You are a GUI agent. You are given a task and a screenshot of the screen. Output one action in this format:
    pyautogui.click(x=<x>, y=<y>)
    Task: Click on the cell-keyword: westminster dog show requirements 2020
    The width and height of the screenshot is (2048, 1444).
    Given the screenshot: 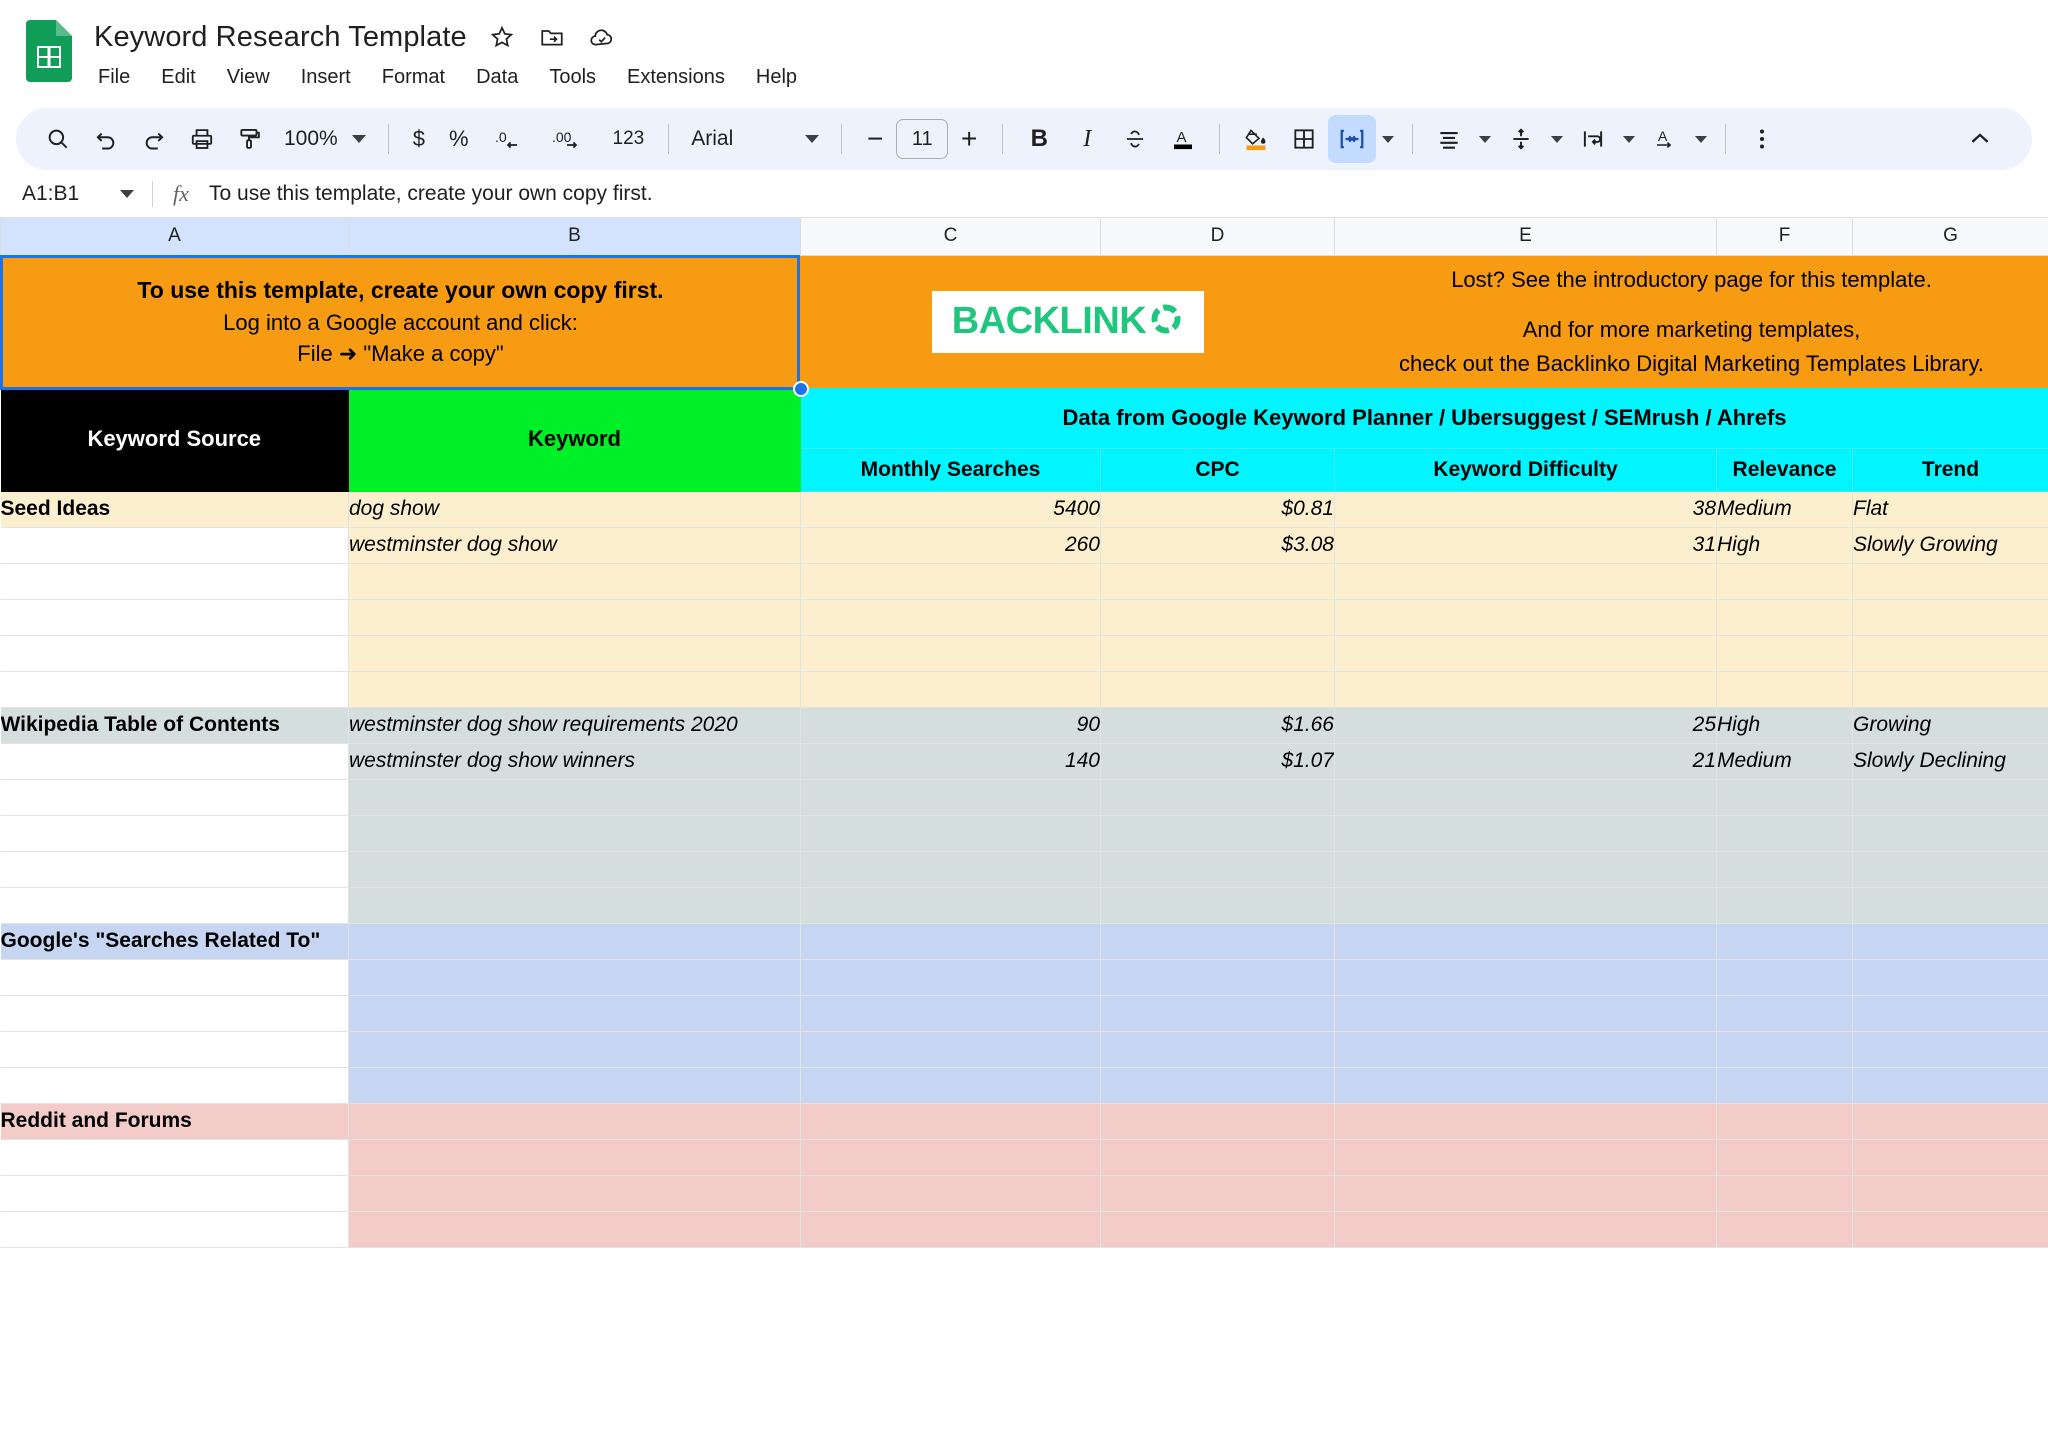 What is the action you would take?
    pyautogui.click(x=574, y=725)
    